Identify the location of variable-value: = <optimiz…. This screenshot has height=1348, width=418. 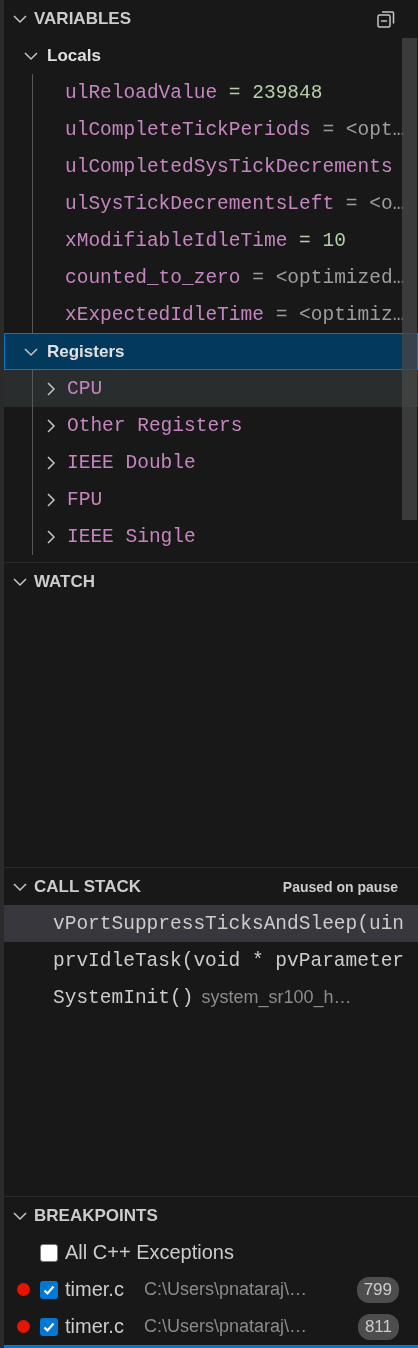
(339, 314).